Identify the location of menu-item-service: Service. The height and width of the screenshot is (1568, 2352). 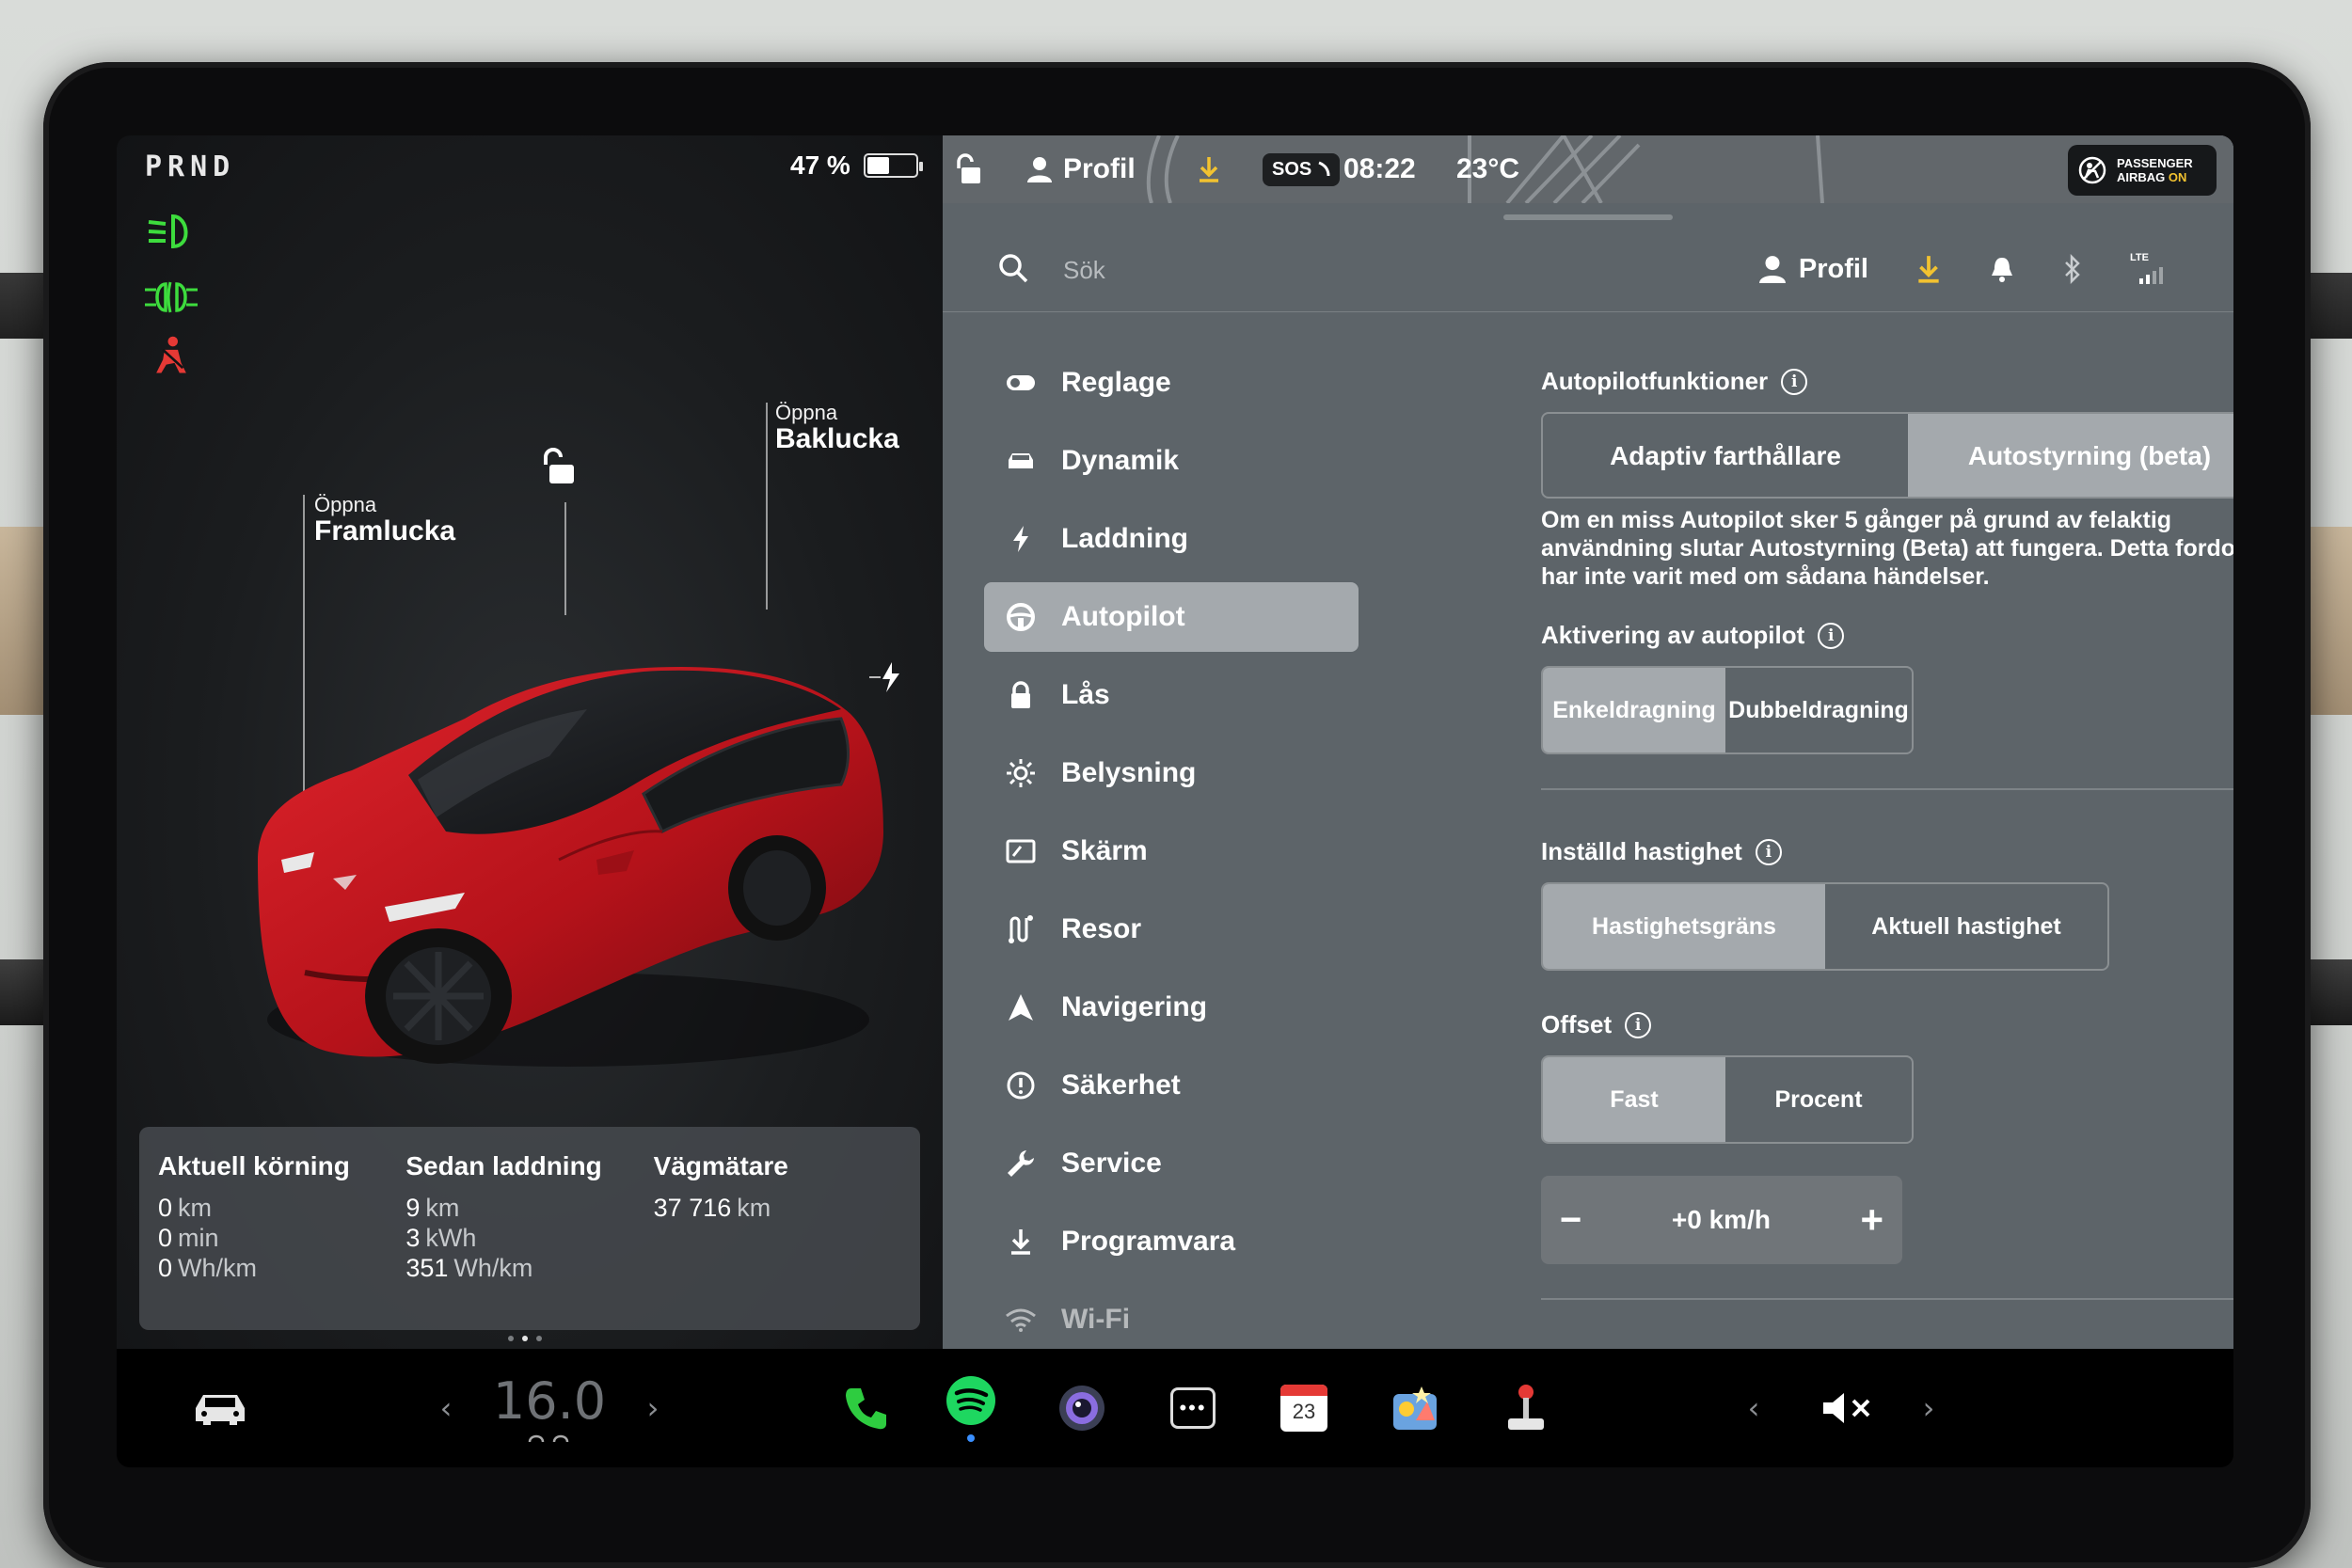
(1171, 1163).